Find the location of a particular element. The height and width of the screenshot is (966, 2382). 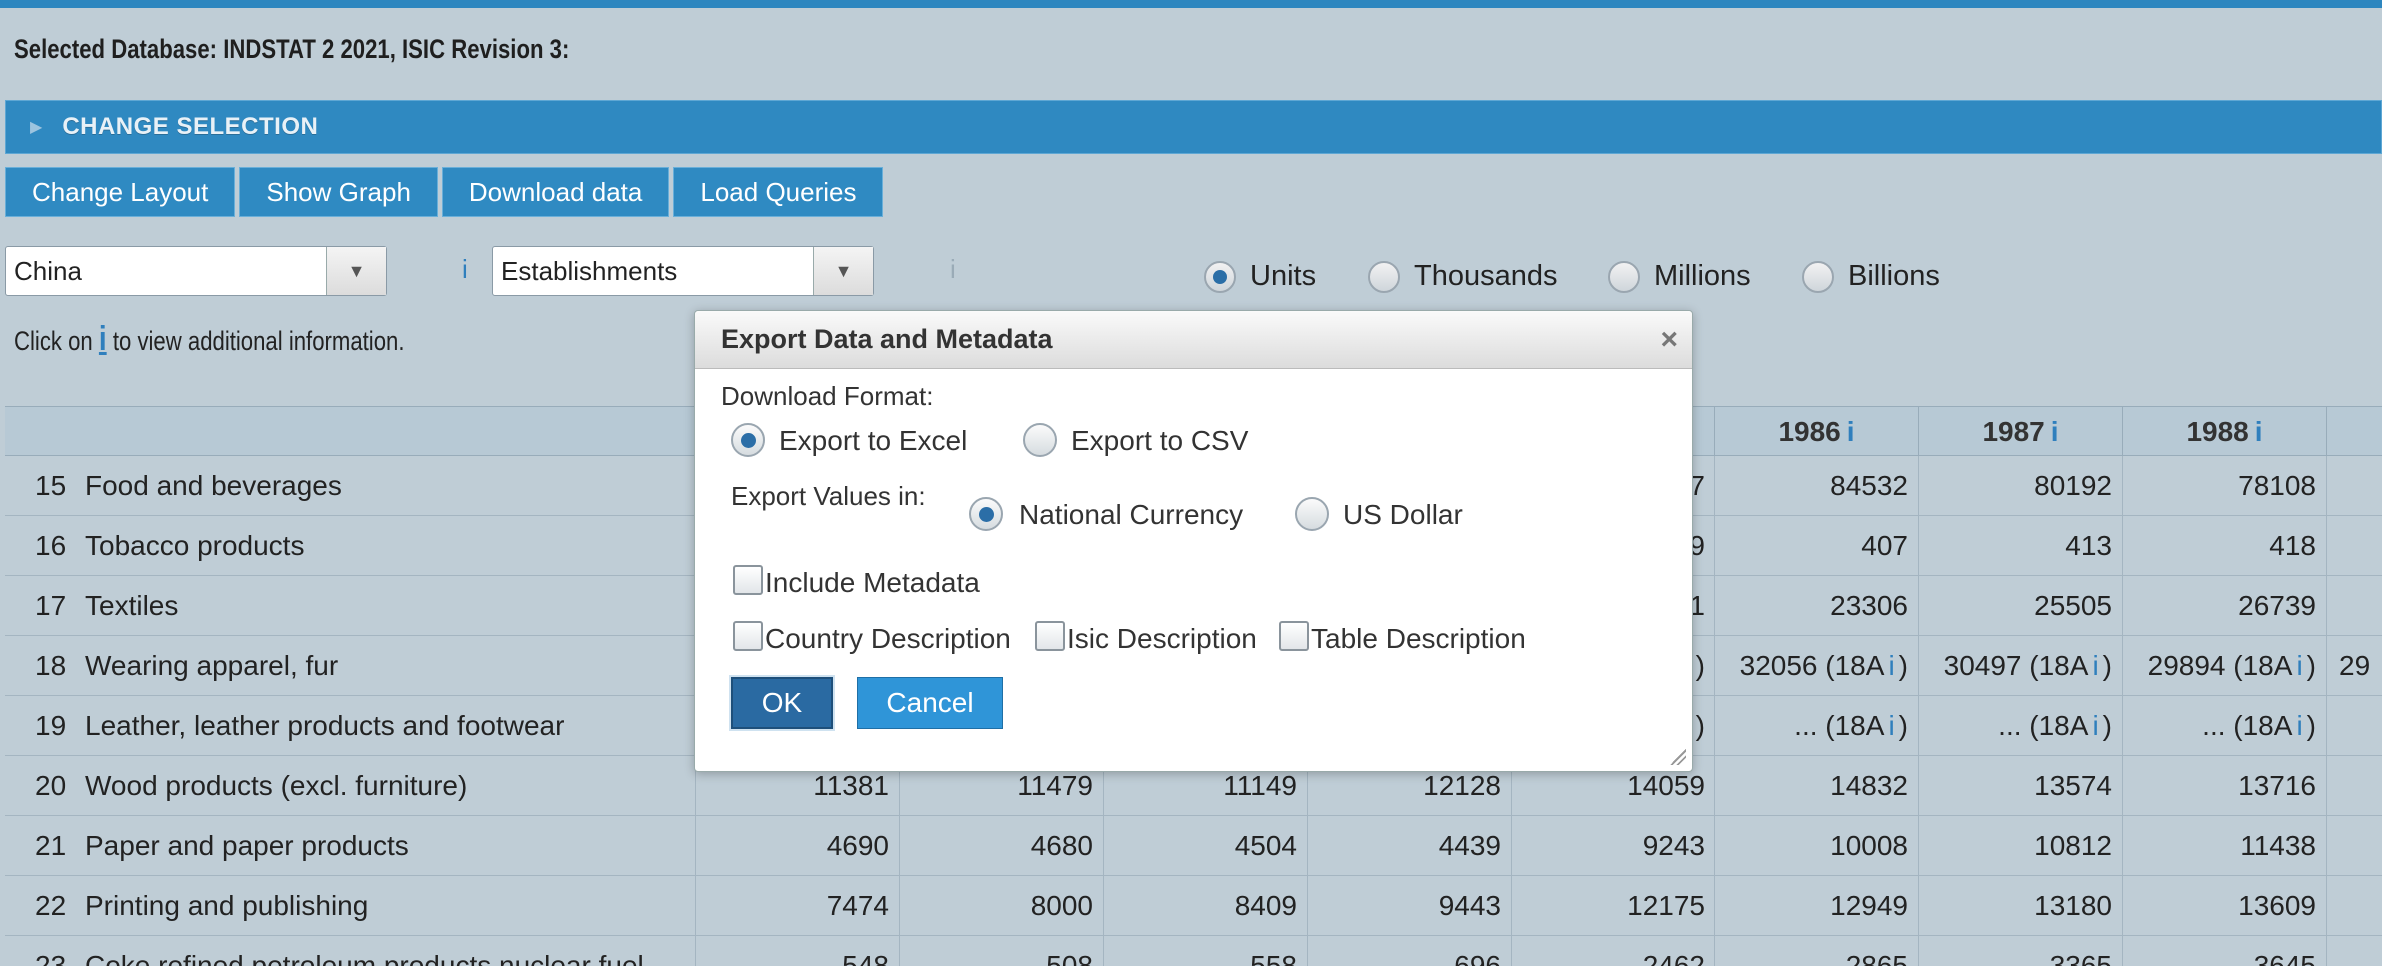

table-cell: 407 is located at coordinates (1816, 546).